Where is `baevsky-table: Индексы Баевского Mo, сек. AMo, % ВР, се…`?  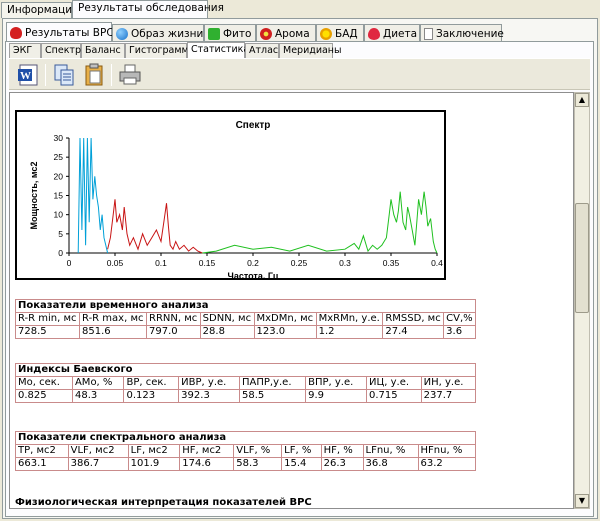 baevsky-table: Индексы Баевского Mo, сек. AMo, % ВР, се… is located at coordinates (246, 383).